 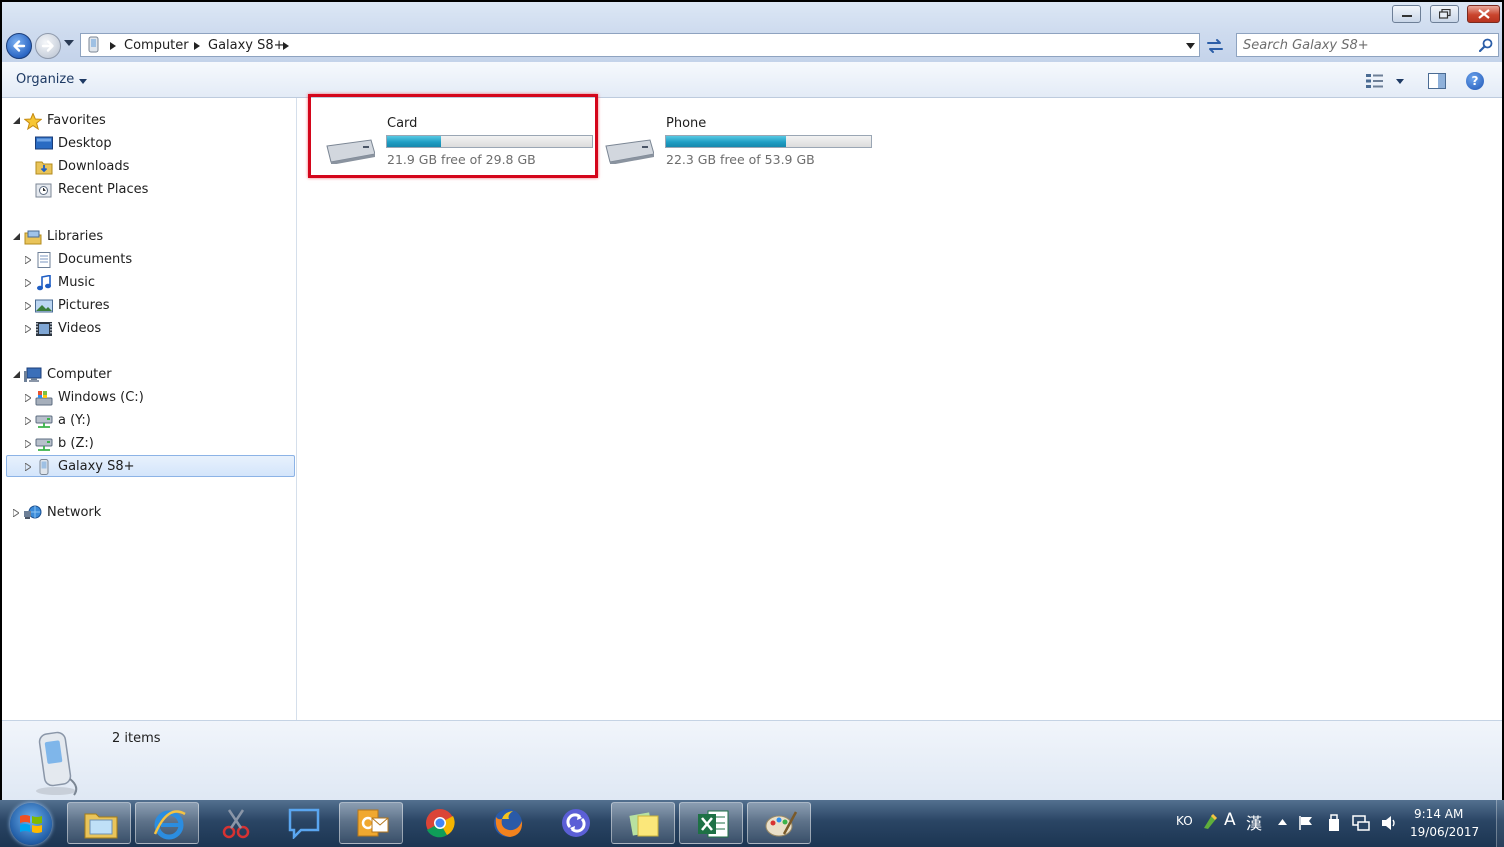 What do you see at coordinates (752, 80) in the screenshot?
I see `command-bar: Organize ?` at bounding box center [752, 80].